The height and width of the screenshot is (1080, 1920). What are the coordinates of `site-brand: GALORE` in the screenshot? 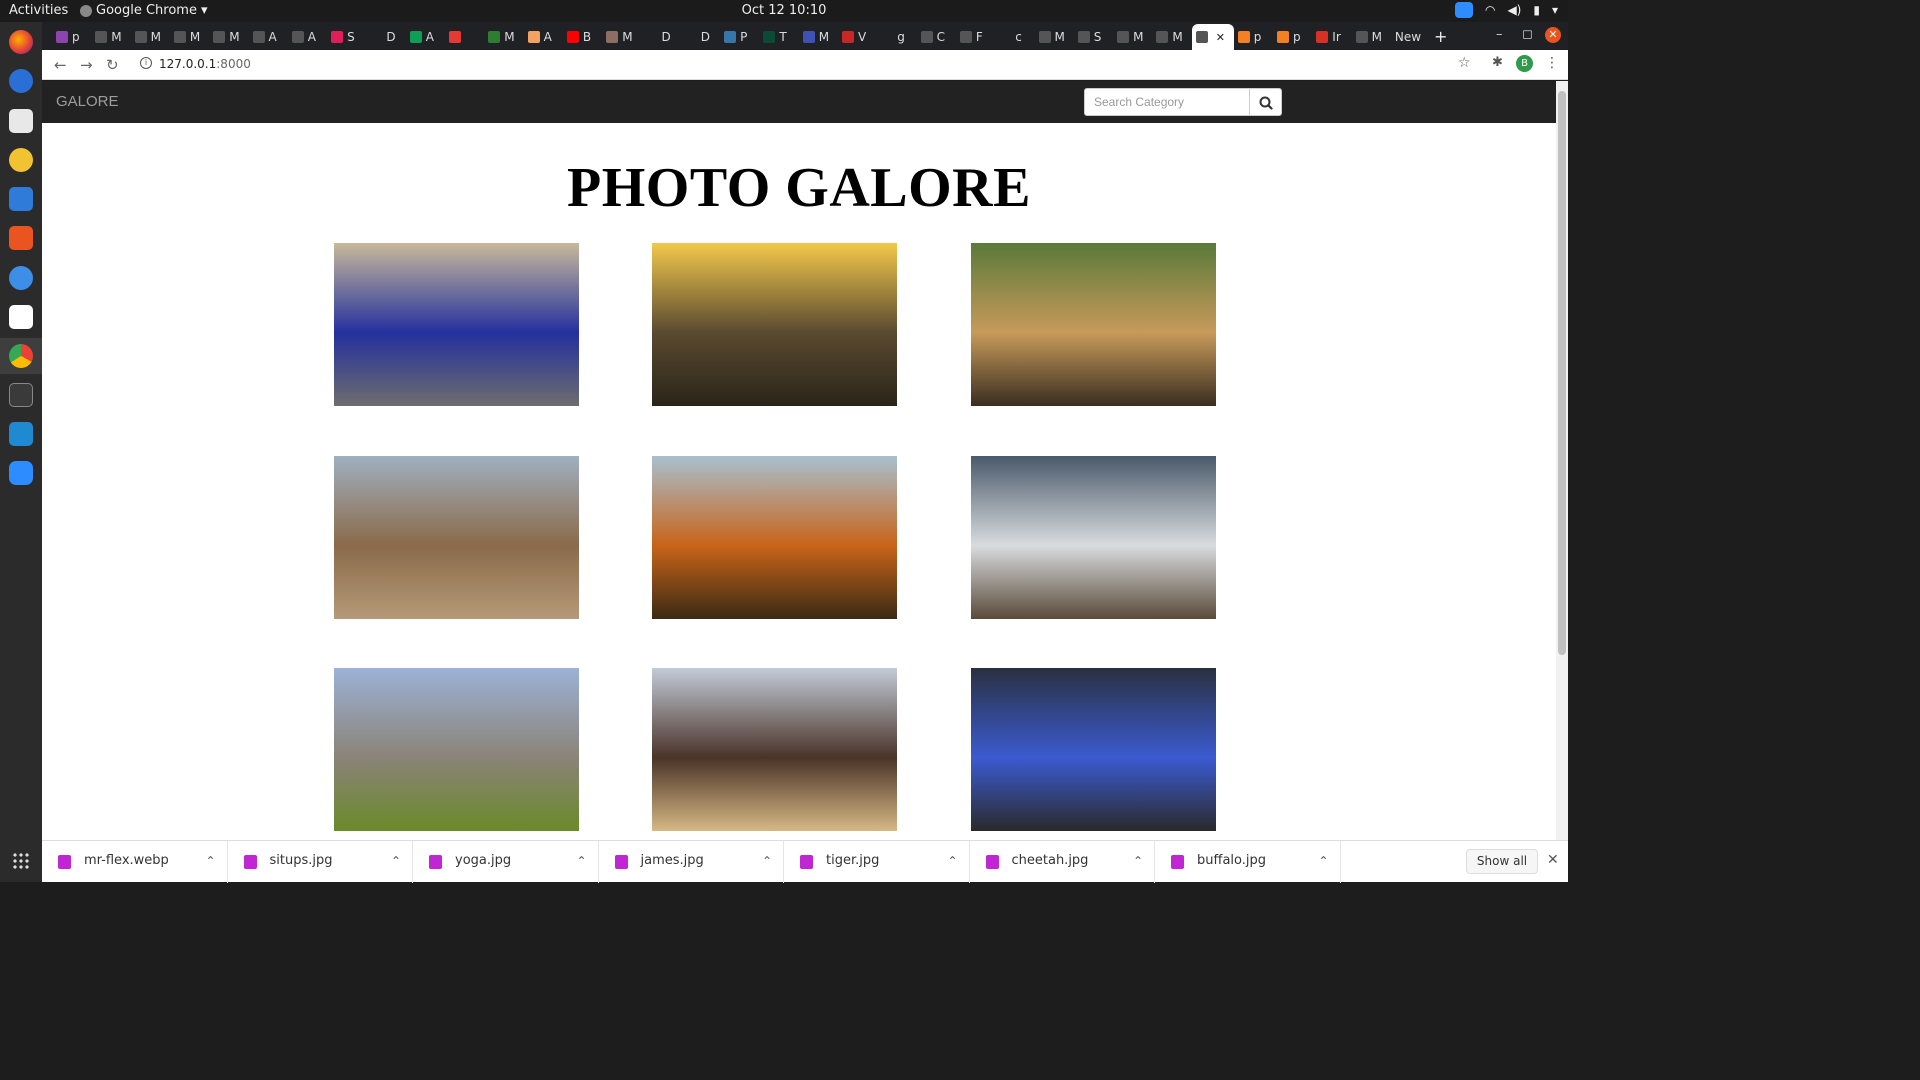 It's located at (87, 101).